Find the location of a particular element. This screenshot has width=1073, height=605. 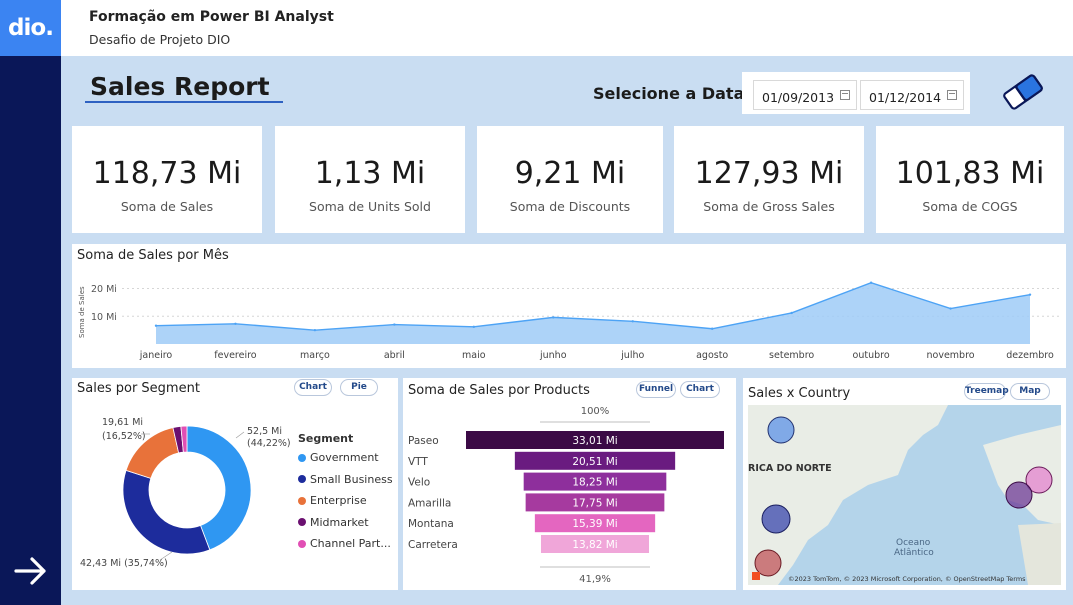

segment-chart-toggle: Chart is located at coordinates (313, 387).